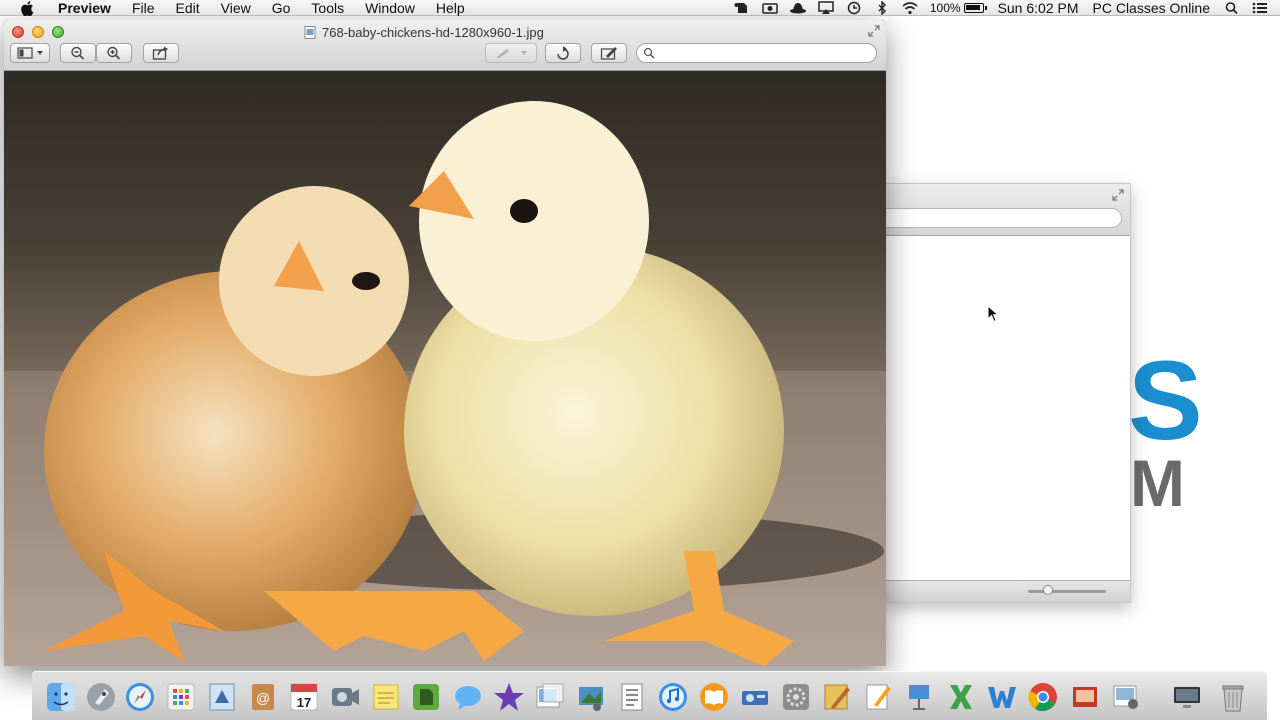 The image size is (1280, 720). I want to click on dock-item-finder, so click(61, 697).